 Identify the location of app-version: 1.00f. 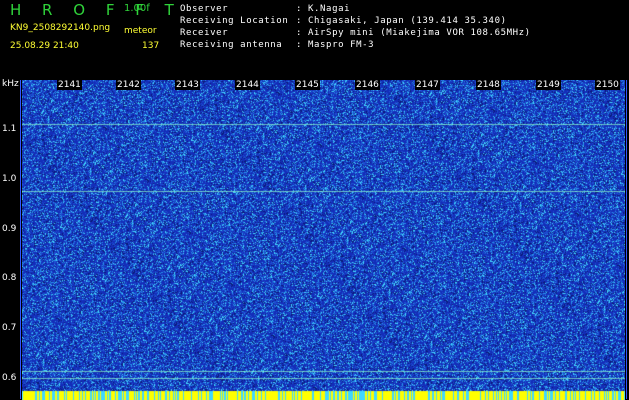
(137, 8).